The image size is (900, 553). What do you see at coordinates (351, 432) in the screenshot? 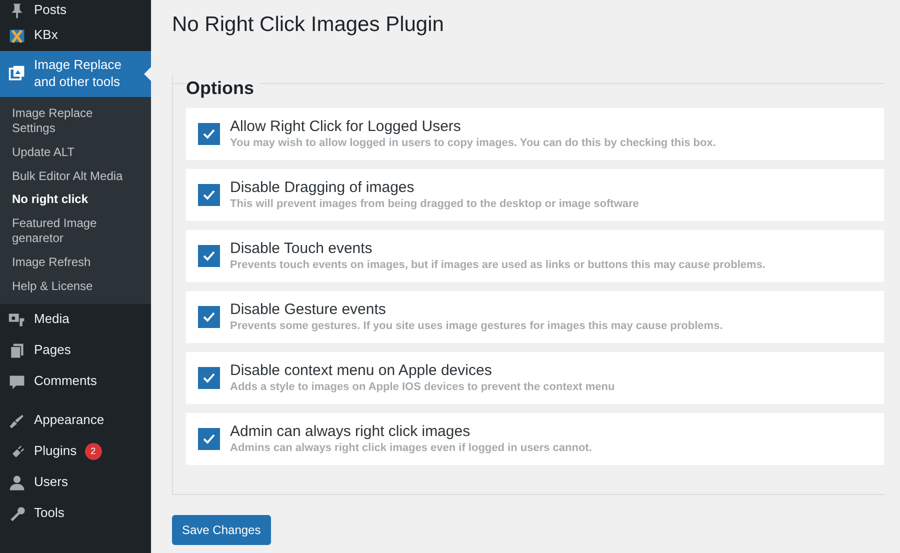
I see `option-label: Admin can always right click images` at bounding box center [351, 432].